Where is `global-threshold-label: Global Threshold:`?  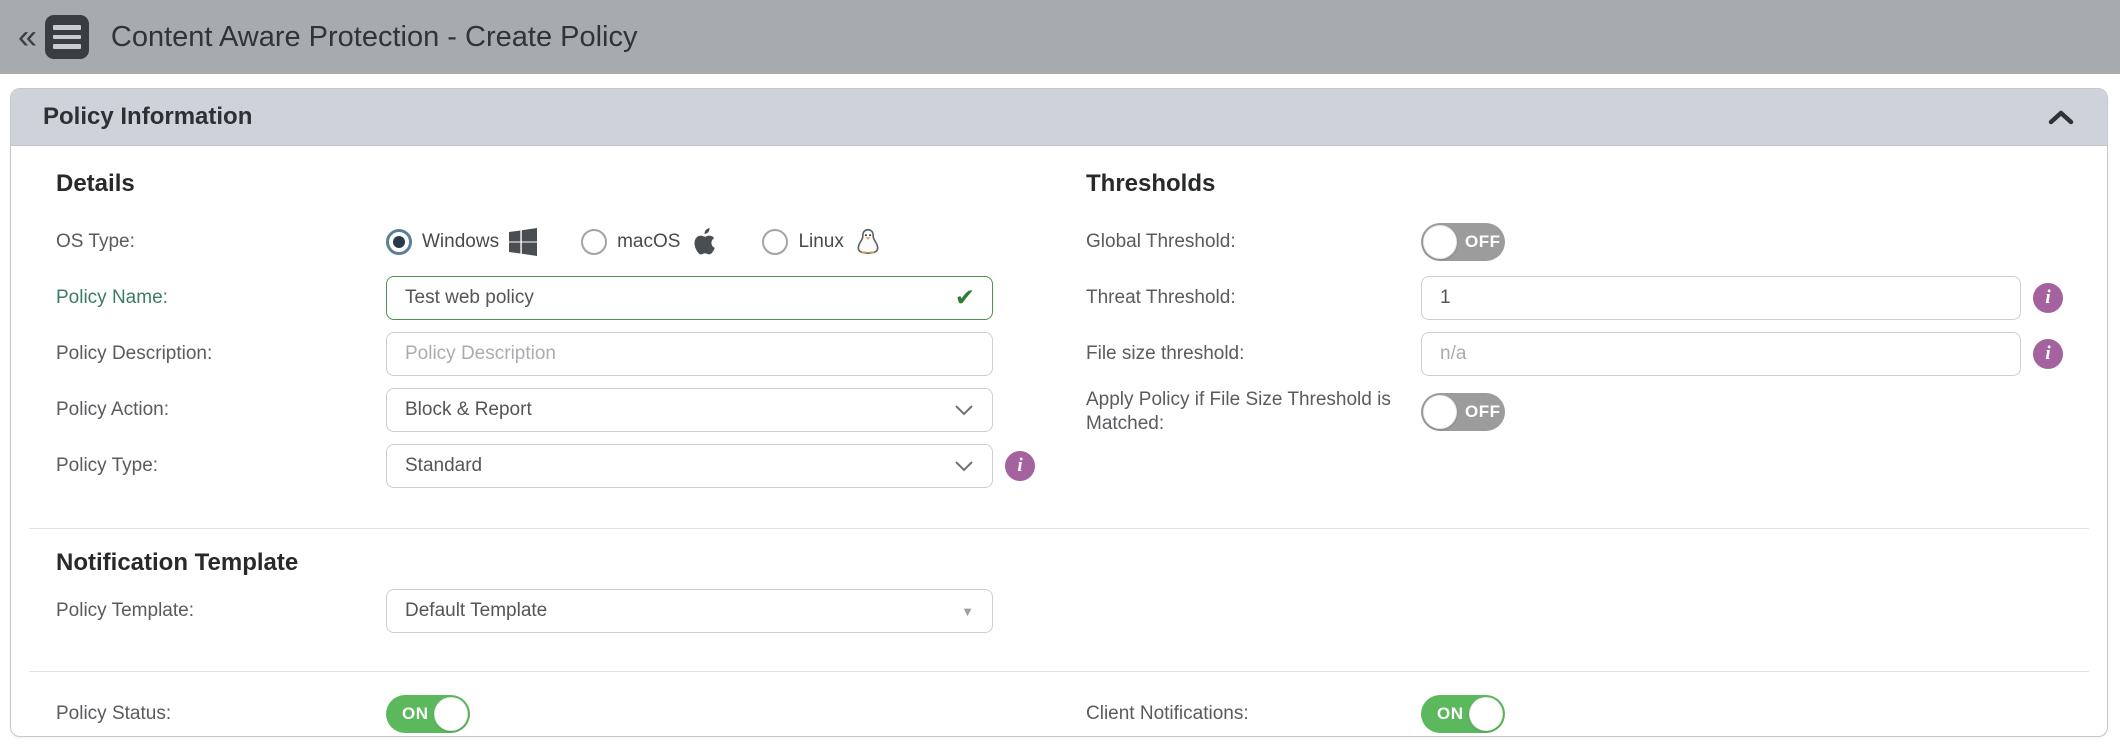
global-threshold-label: Global Threshold: is located at coordinates (1161, 242).